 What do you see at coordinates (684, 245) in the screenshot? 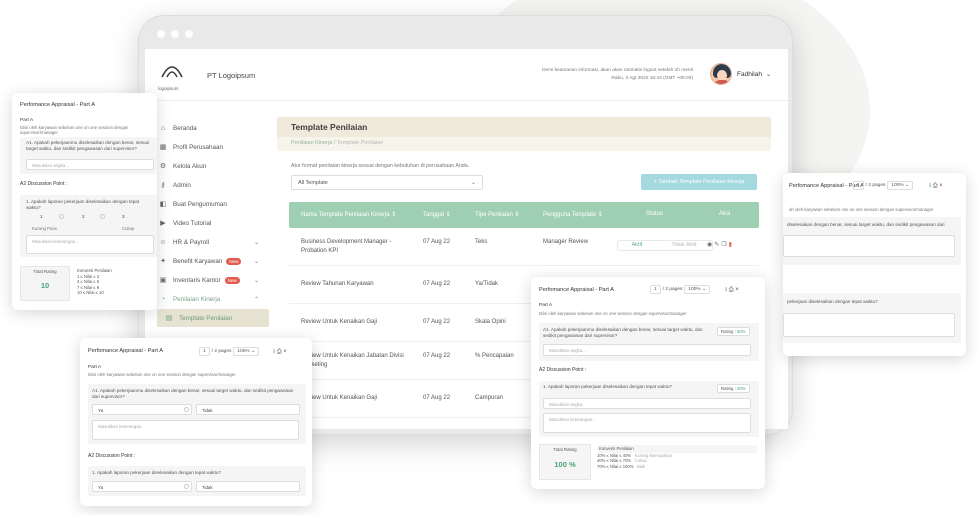
I see `status-inactive: Tidak Aktif` at bounding box center [684, 245].